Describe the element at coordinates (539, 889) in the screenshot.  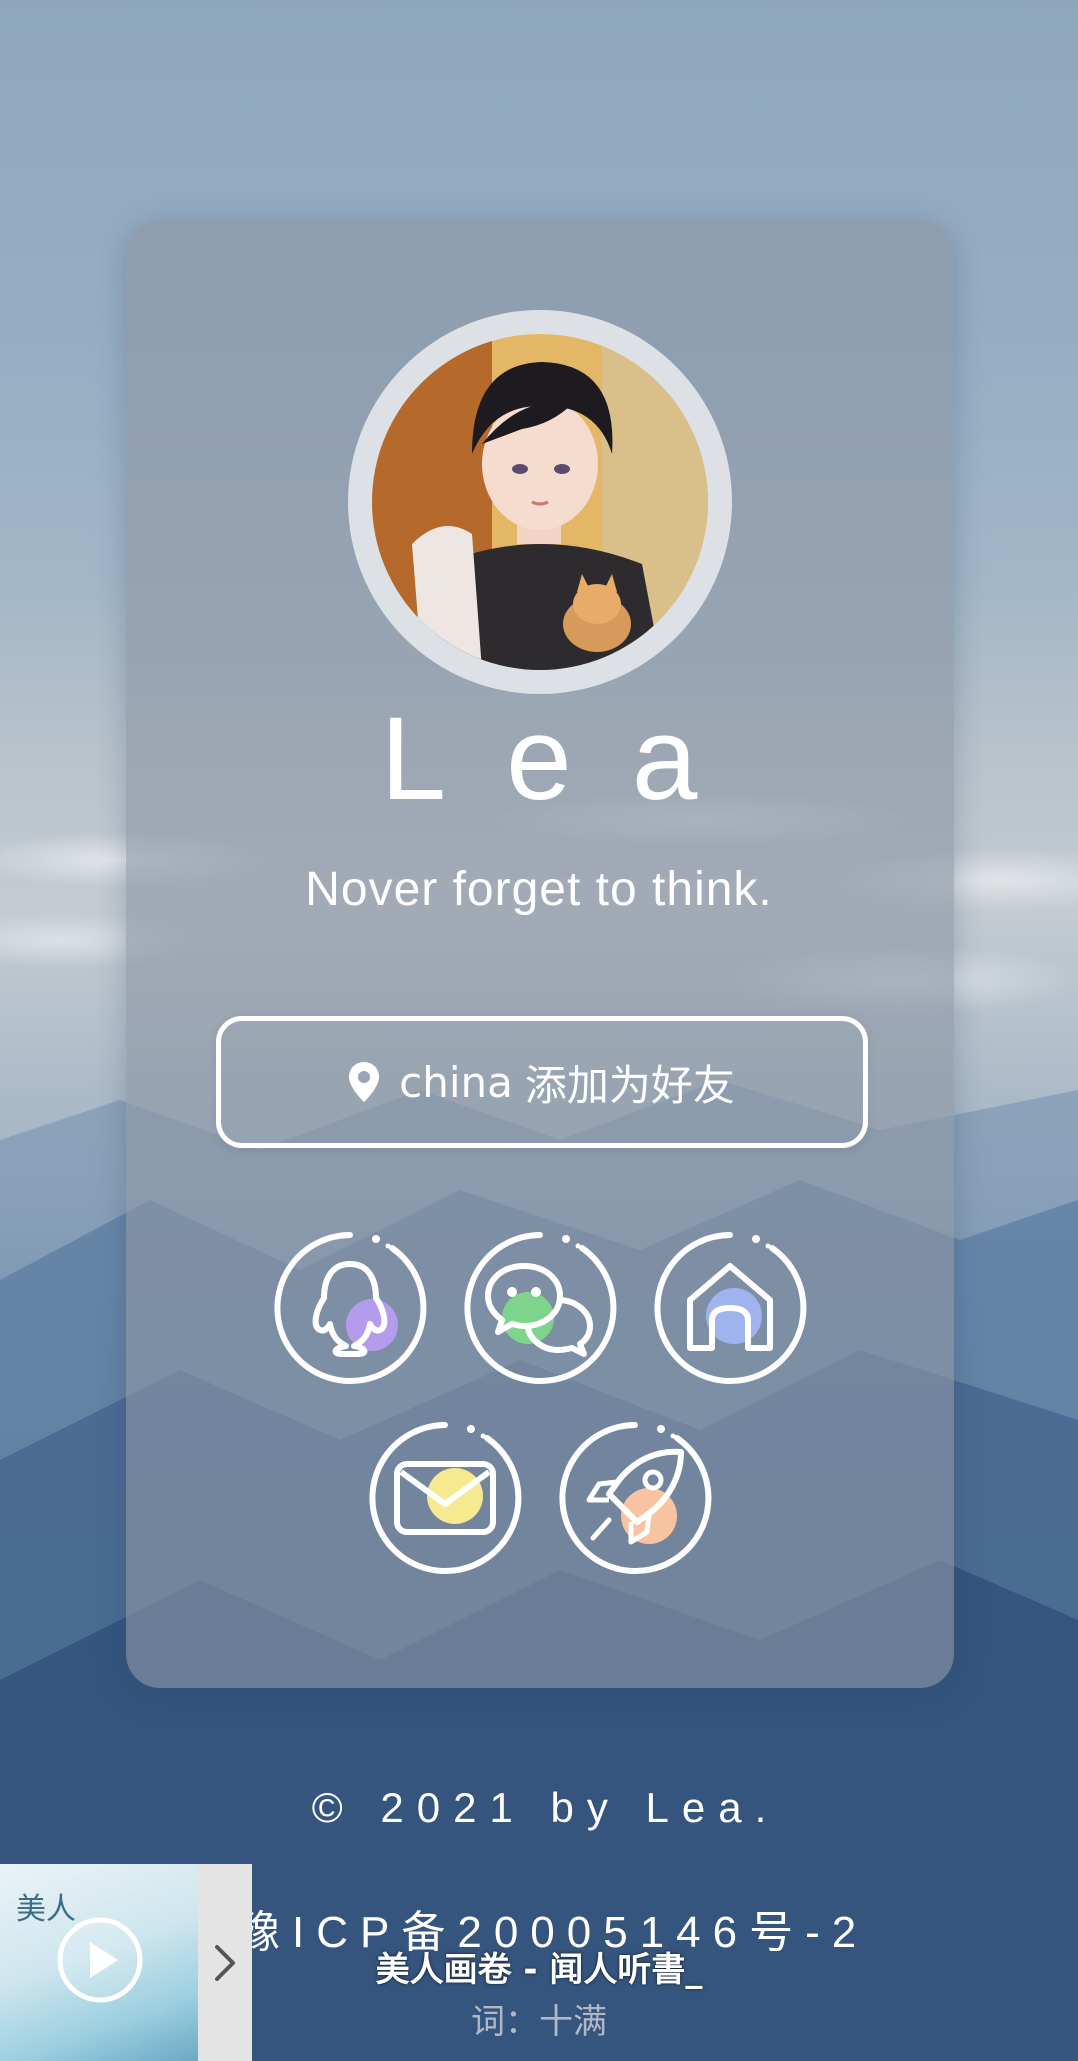
I see `profile-motto: Nover forget to think.` at that location.